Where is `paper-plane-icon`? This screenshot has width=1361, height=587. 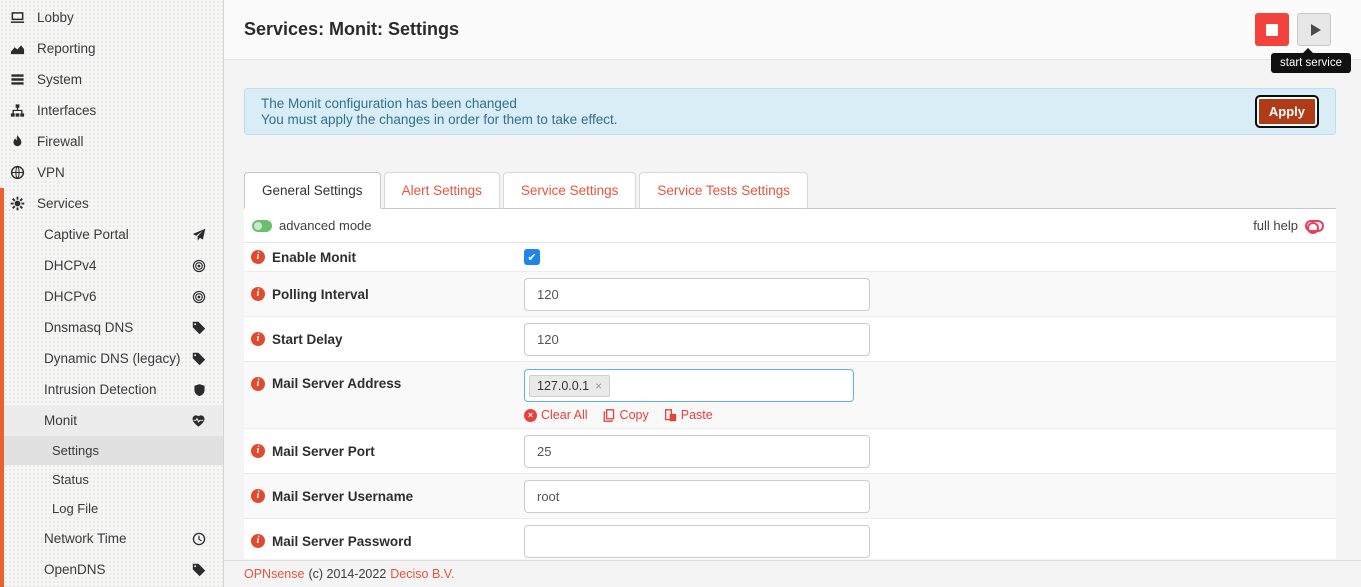
paper-plane-icon is located at coordinates (199, 235).